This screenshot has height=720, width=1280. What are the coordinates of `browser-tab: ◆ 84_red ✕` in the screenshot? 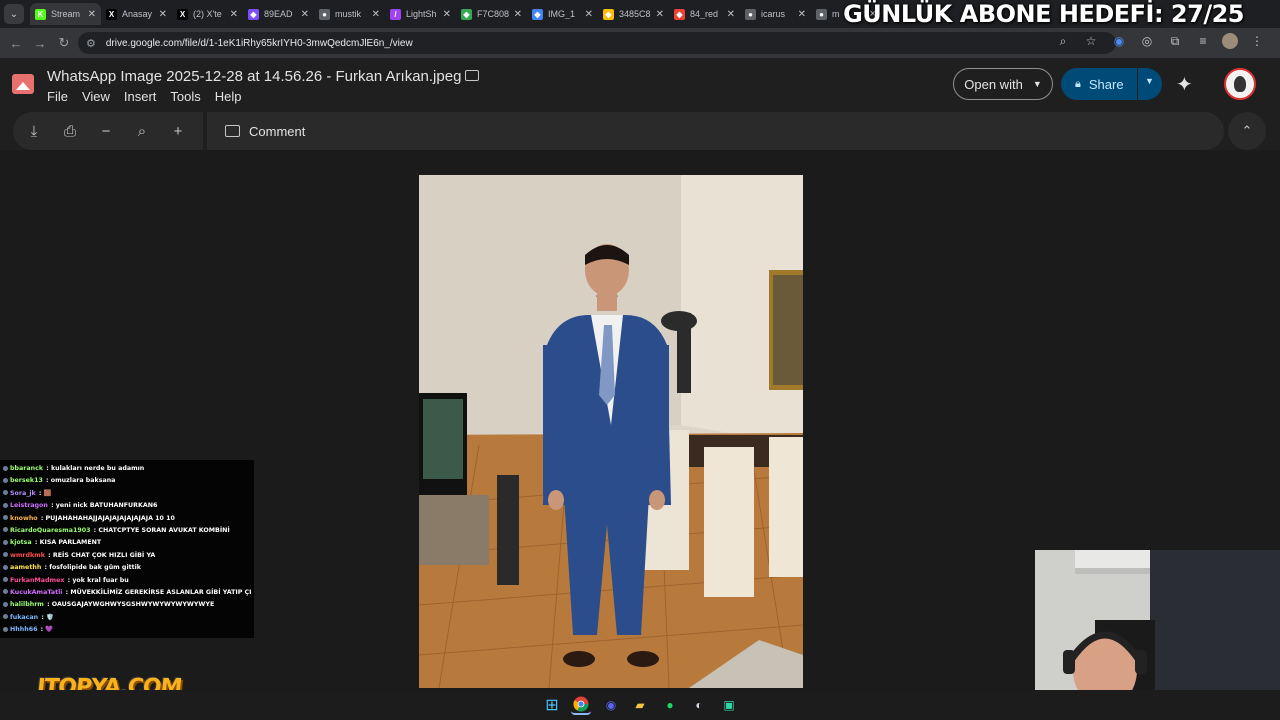 It's located at (704, 14).